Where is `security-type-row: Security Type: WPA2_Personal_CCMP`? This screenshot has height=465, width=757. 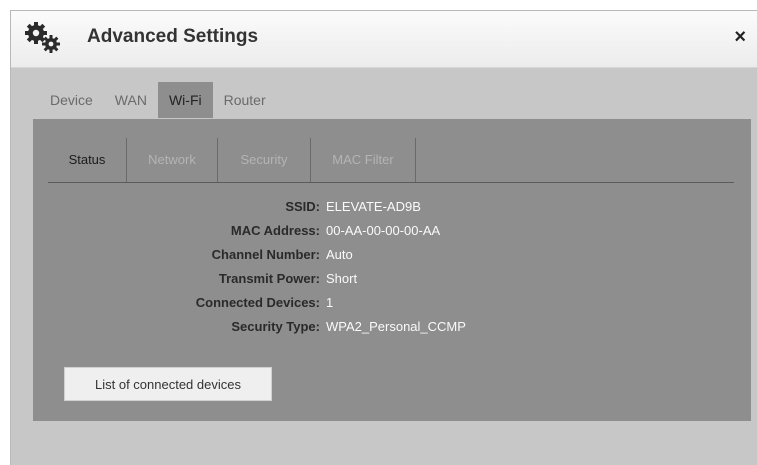 security-type-row: Security Type: WPA2_Personal_CCMP is located at coordinates (392, 329).